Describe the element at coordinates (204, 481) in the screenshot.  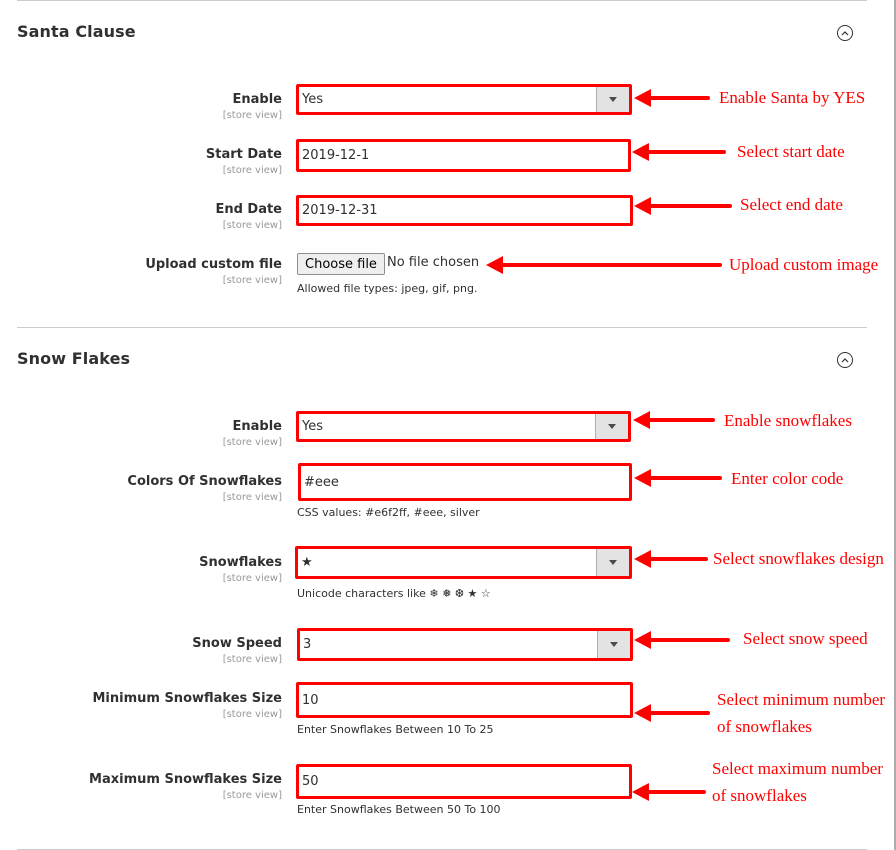
I see `snowflake-color-label: Colors Of Snowflakes` at that location.